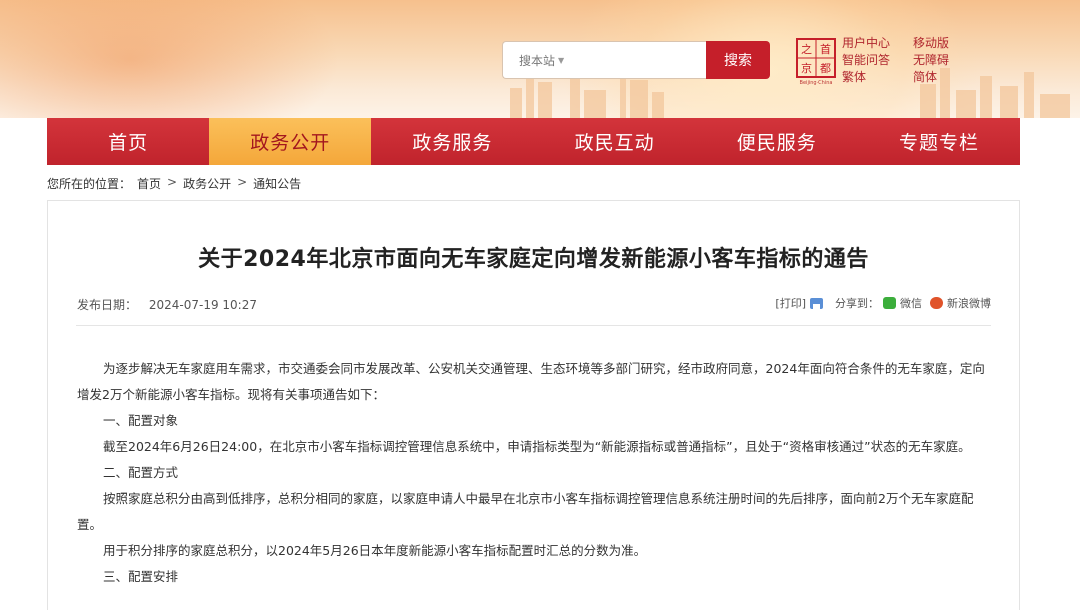 This screenshot has height=610, width=1080. Describe the element at coordinates (452, 141) in the screenshot. I see `nav-item-government-services: 政务服务` at that location.